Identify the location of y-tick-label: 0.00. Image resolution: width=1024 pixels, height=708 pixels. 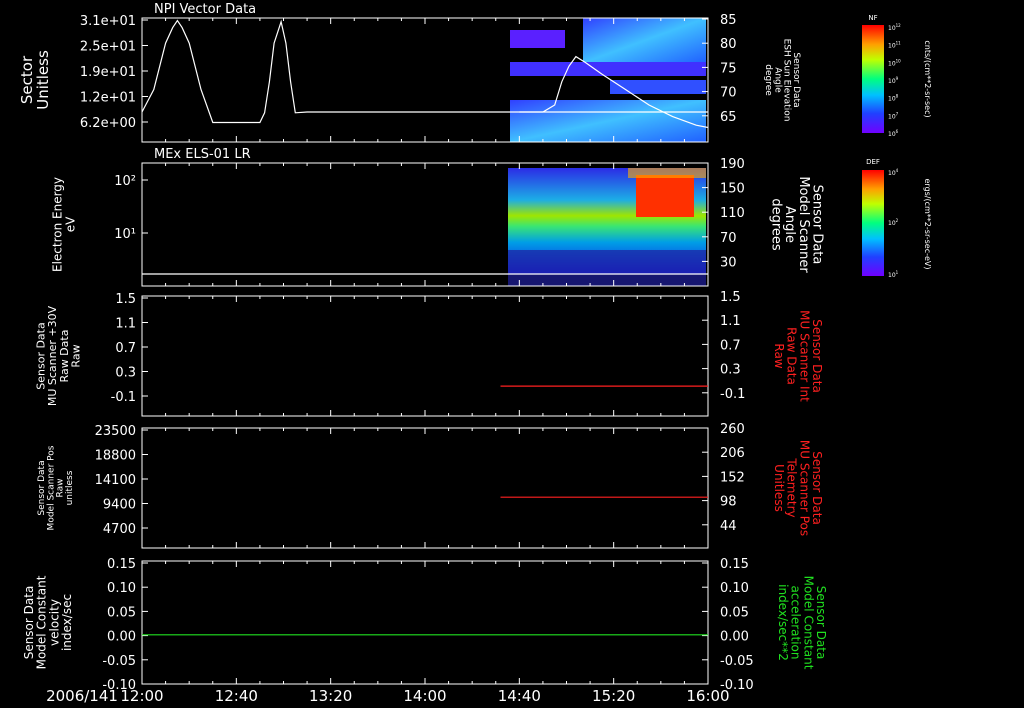
(121, 637).